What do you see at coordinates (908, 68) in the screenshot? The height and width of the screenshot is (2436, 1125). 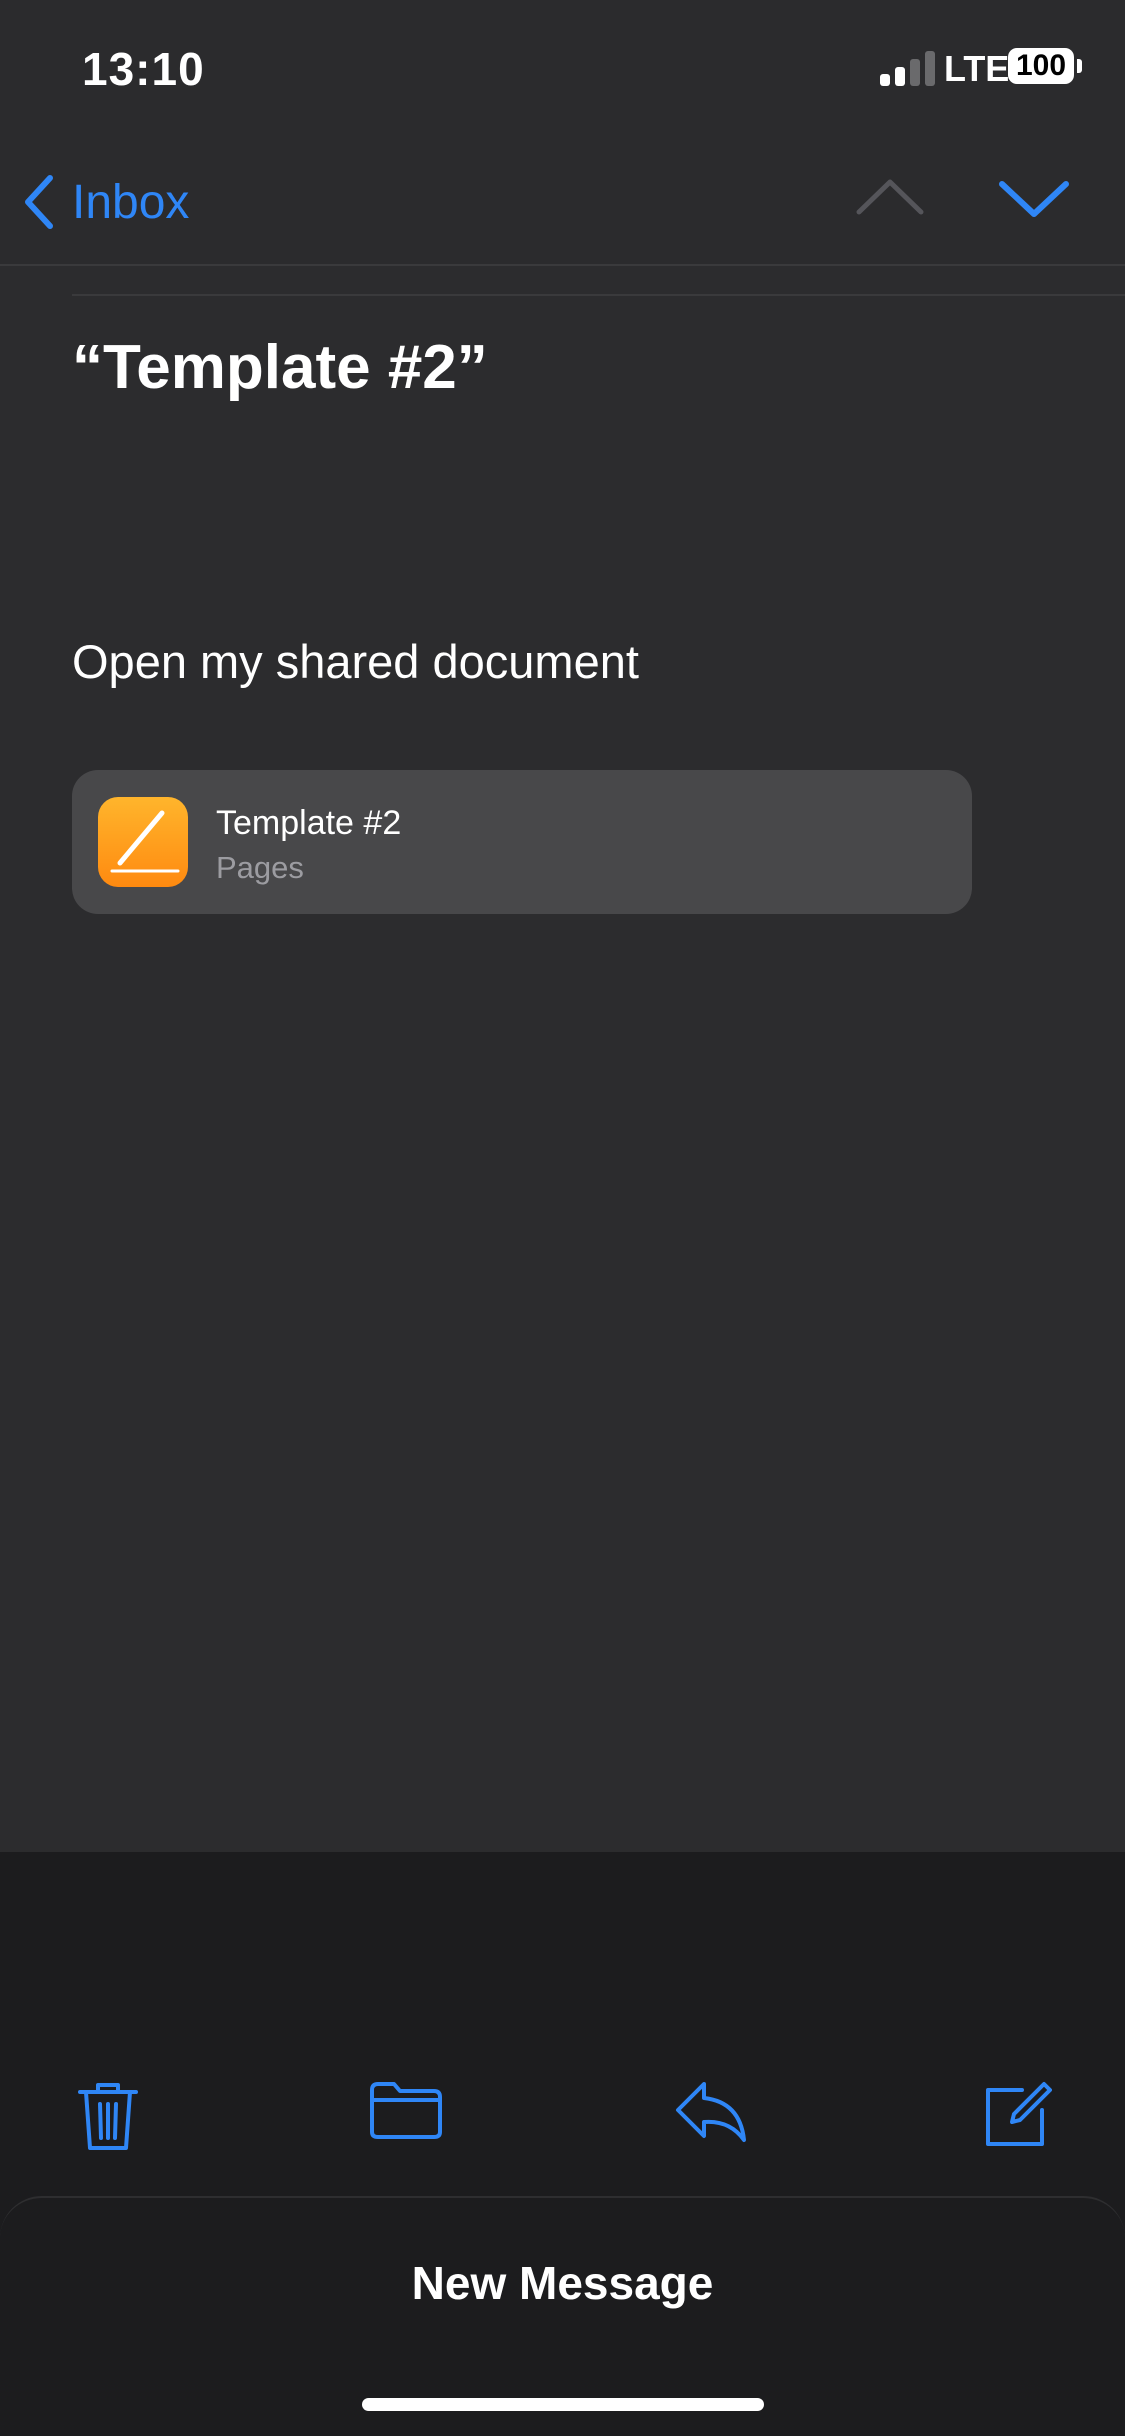 I see `cellular-signal-icon` at bounding box center [908, 68].